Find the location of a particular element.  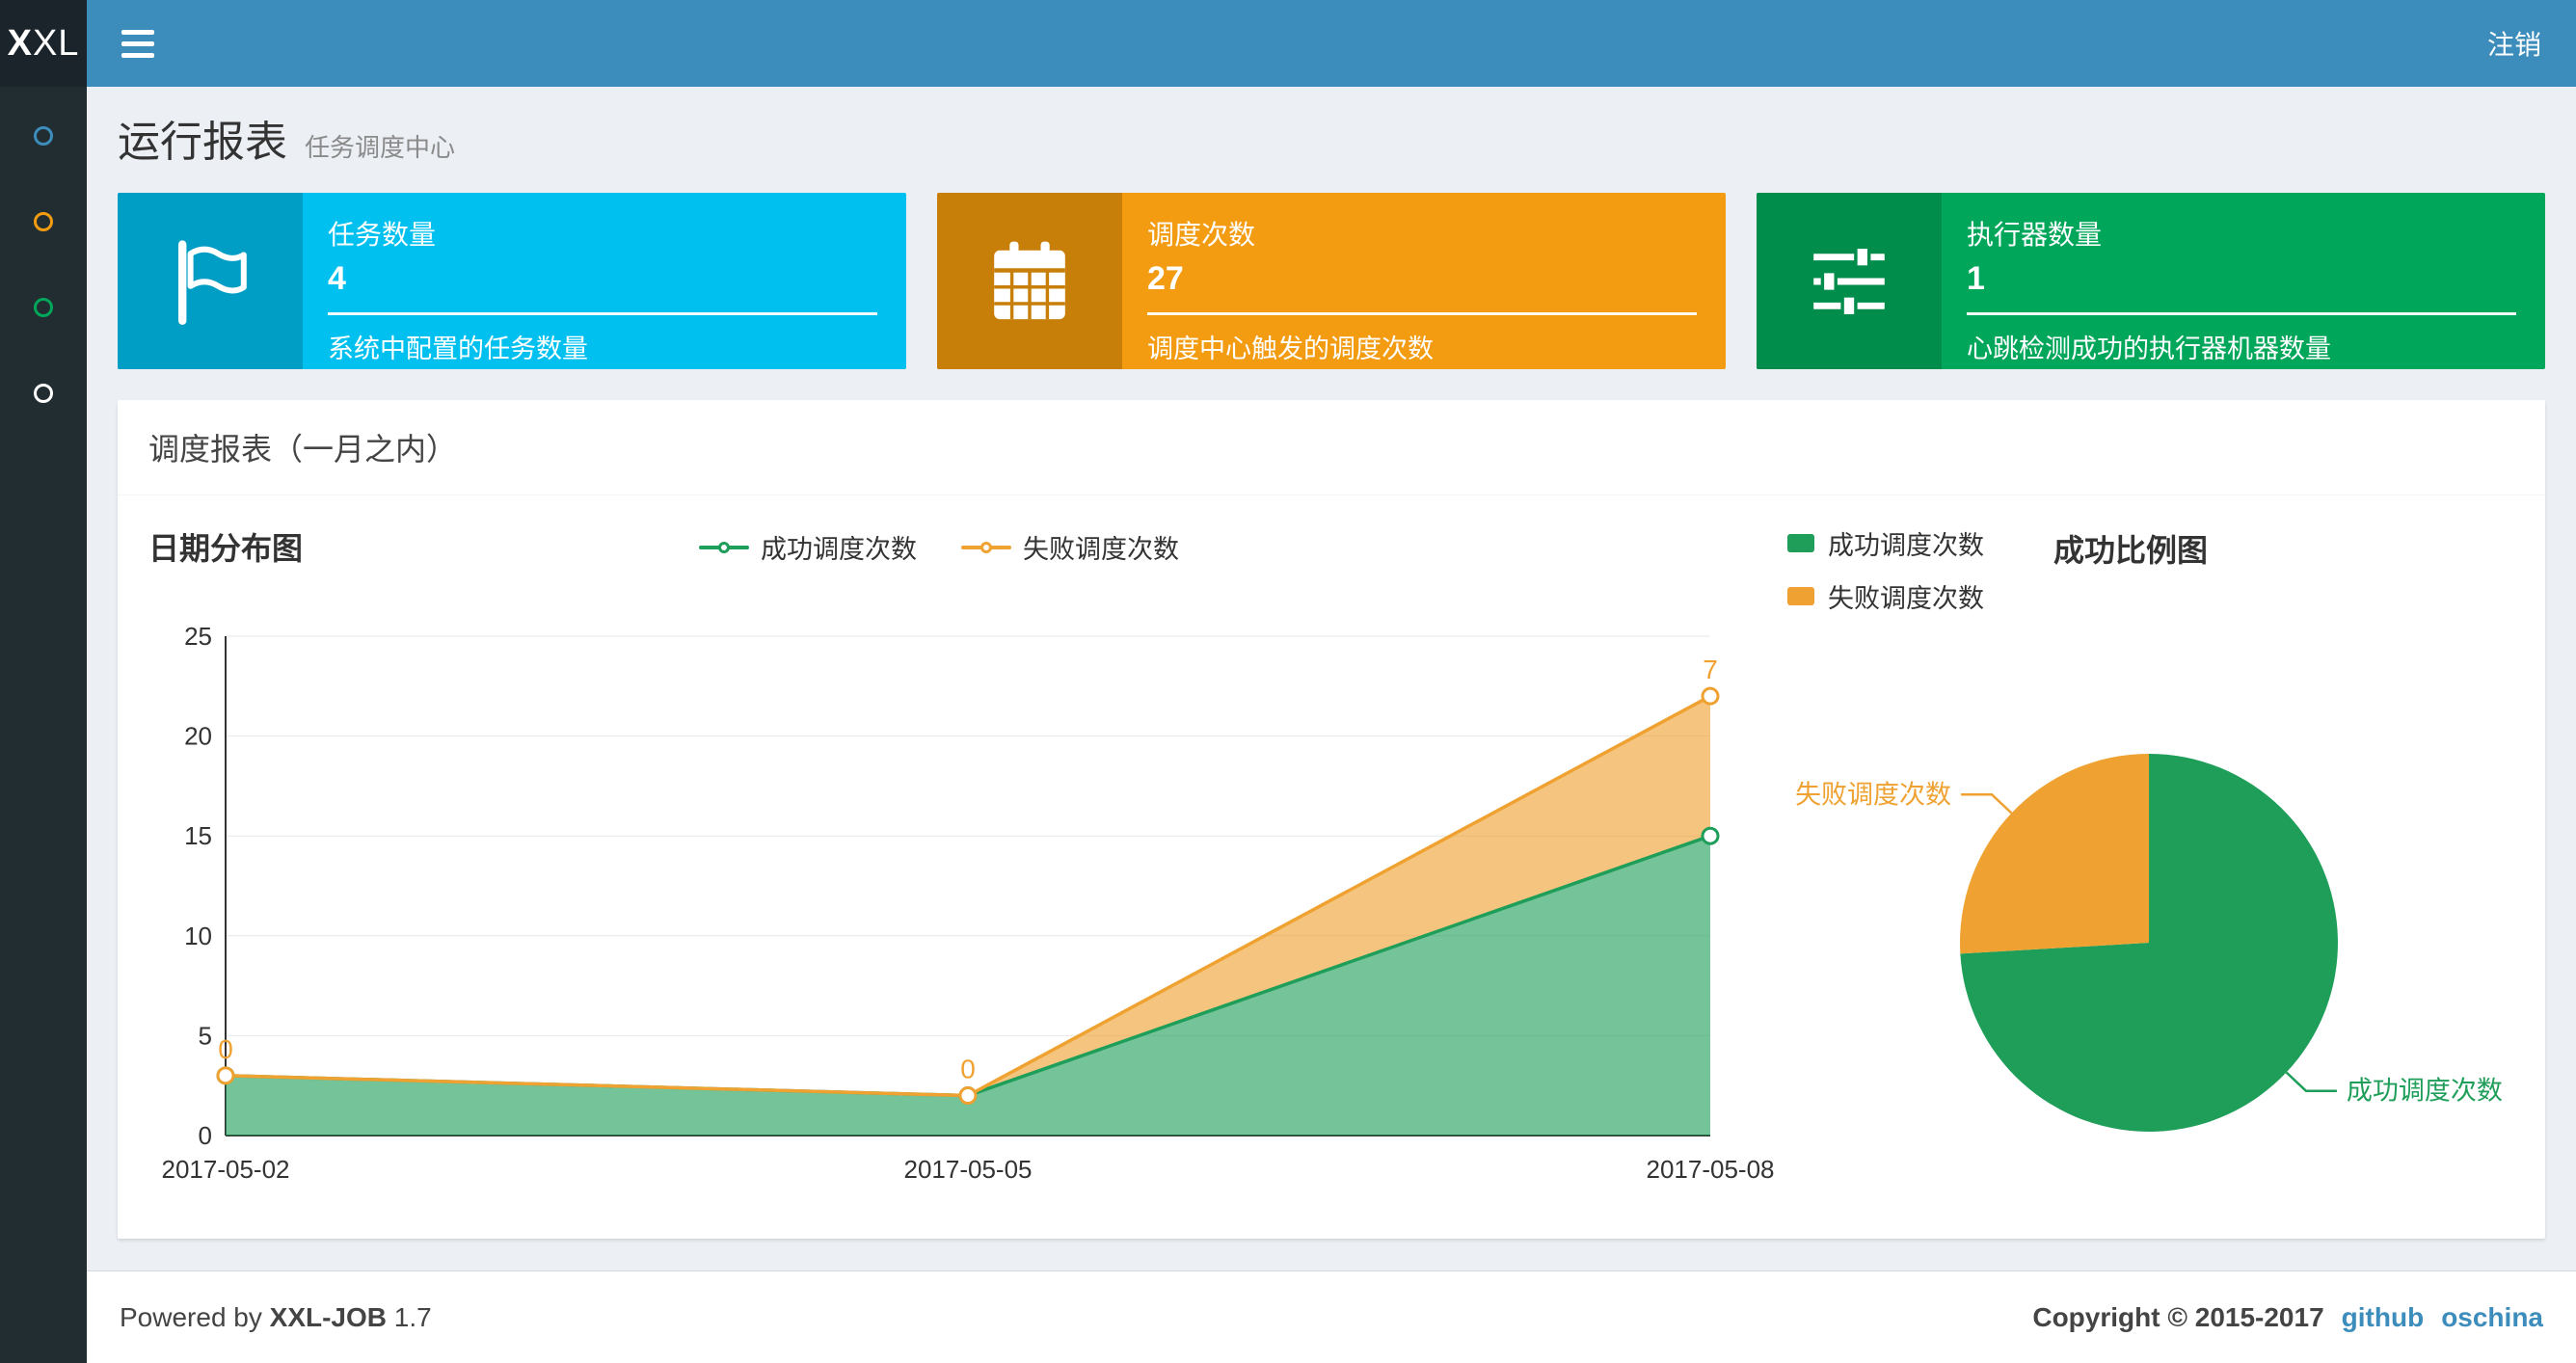

info-box-label: 调度次数 is located at coordinates (1202, 235).